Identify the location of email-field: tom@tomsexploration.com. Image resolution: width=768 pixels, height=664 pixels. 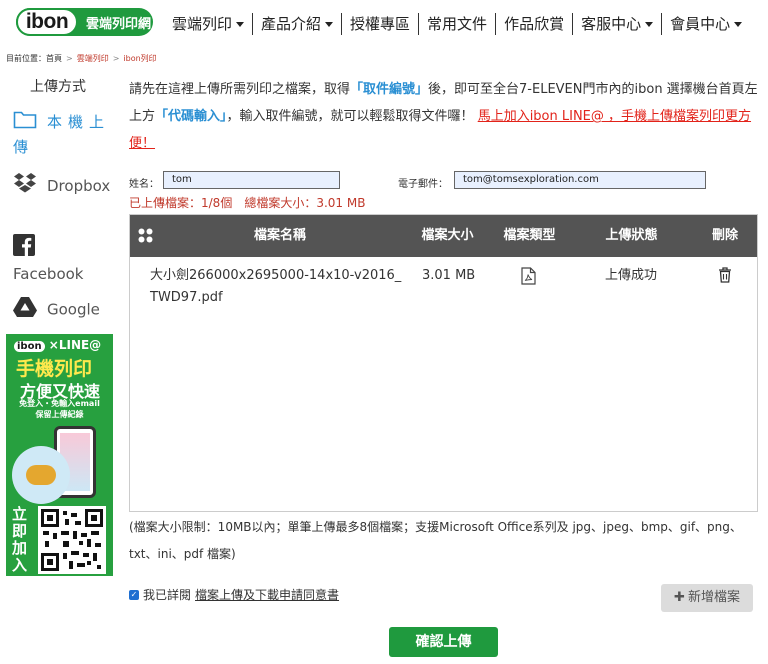
(580, 180).